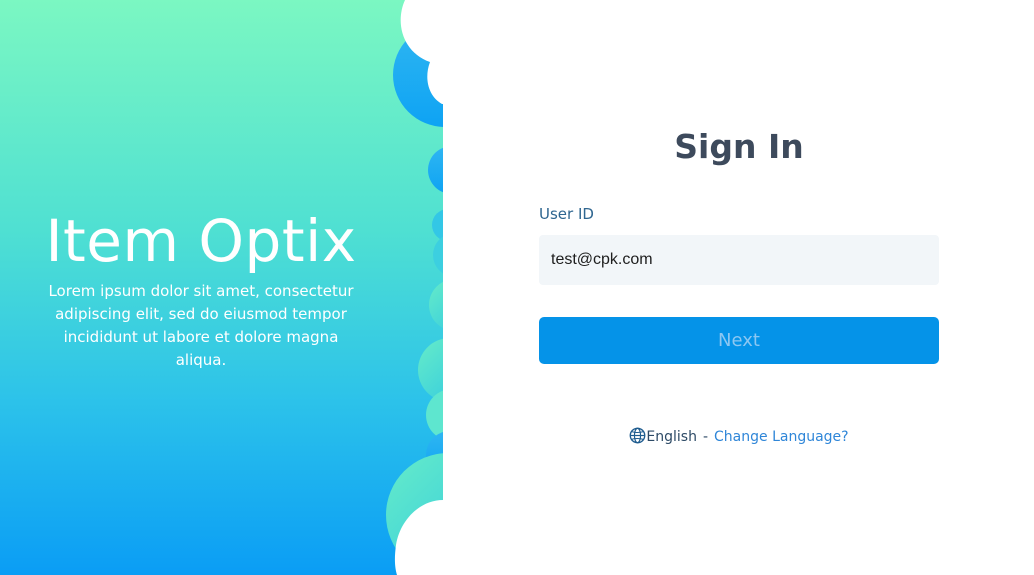 The image size is (1034, 575). Describe the element at coordinates (566, 214) in the screenshot. I see `user-id-label: User ID` at that location.